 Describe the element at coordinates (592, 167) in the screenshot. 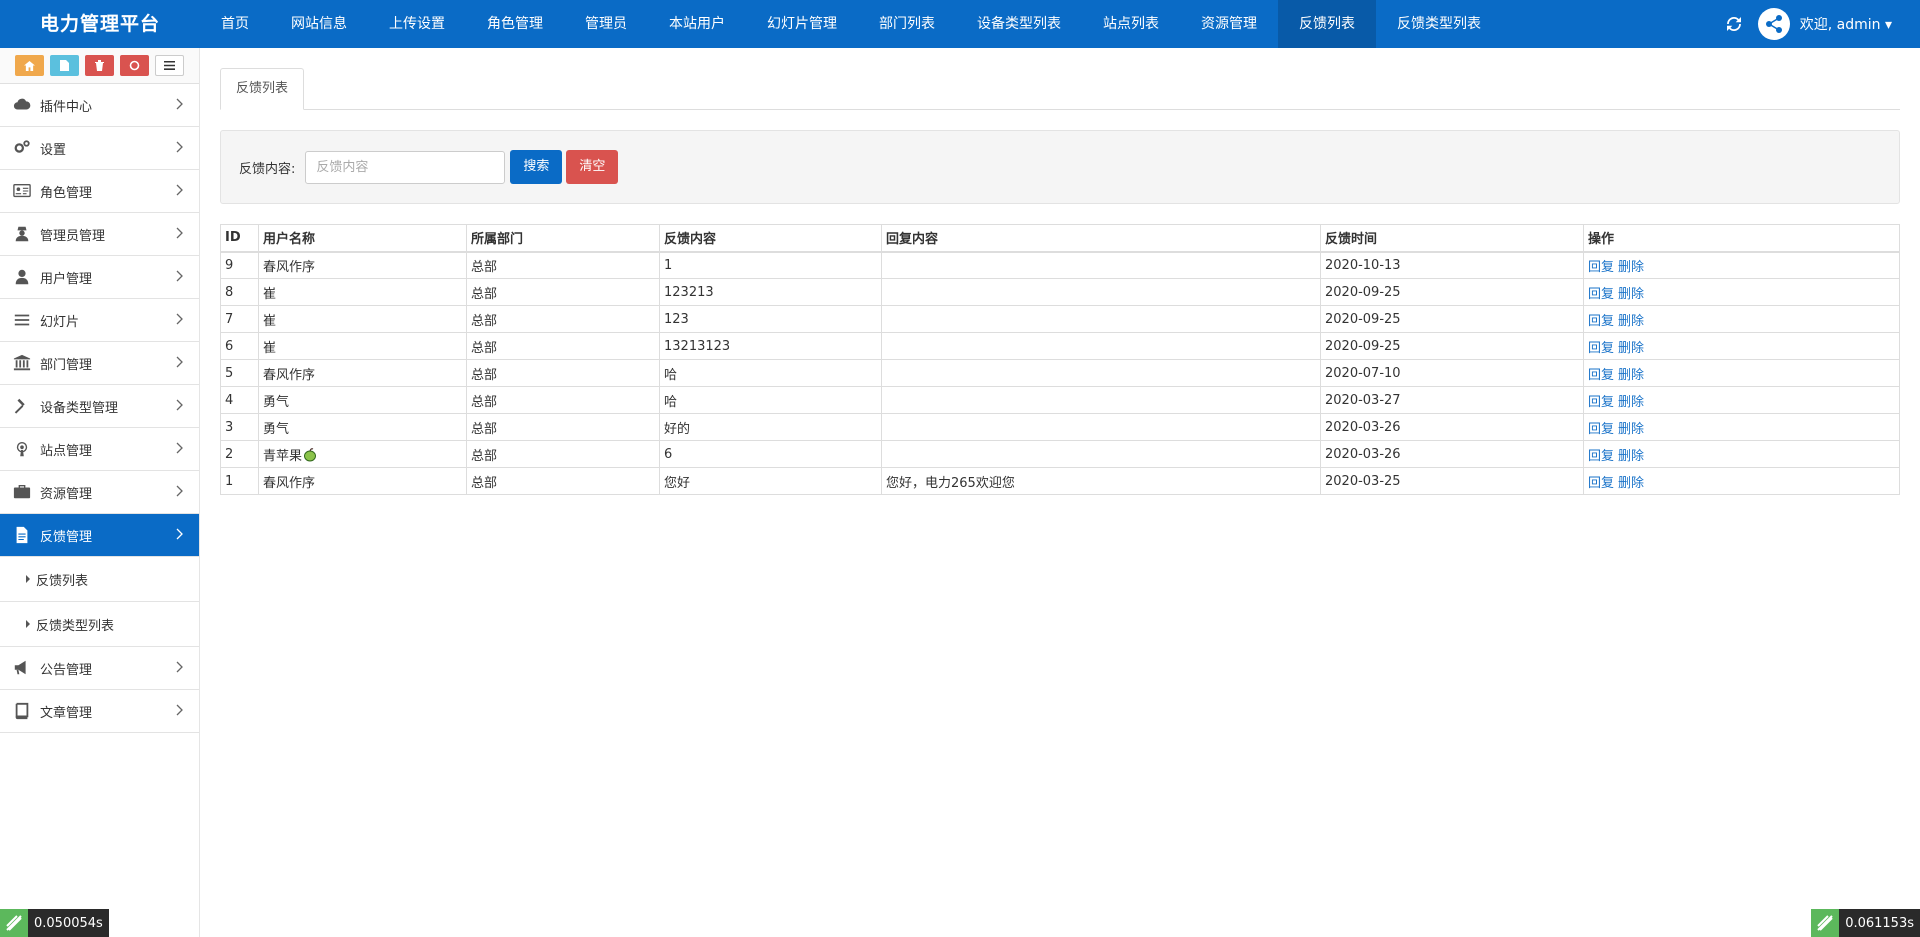

I see `clear-button: 清空` at that location.